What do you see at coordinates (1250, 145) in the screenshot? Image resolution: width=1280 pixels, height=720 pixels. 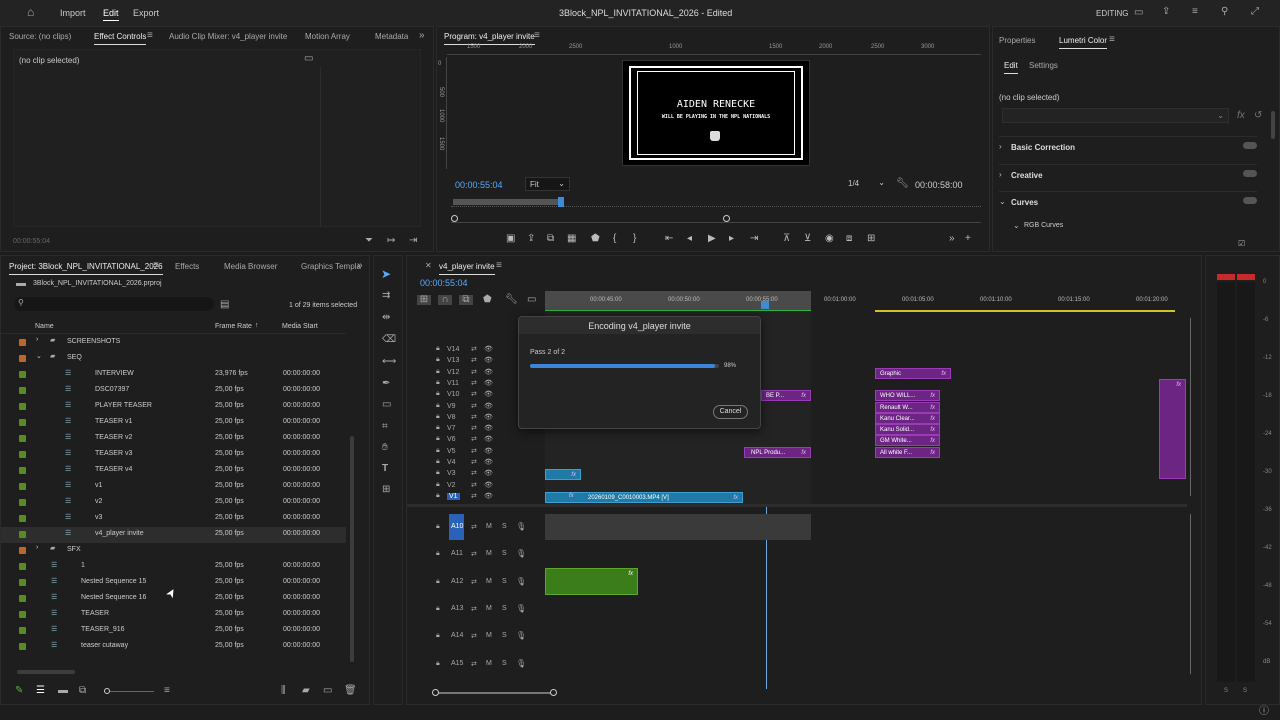 I see `toggle-switch` at bounding box center [1250, 145].